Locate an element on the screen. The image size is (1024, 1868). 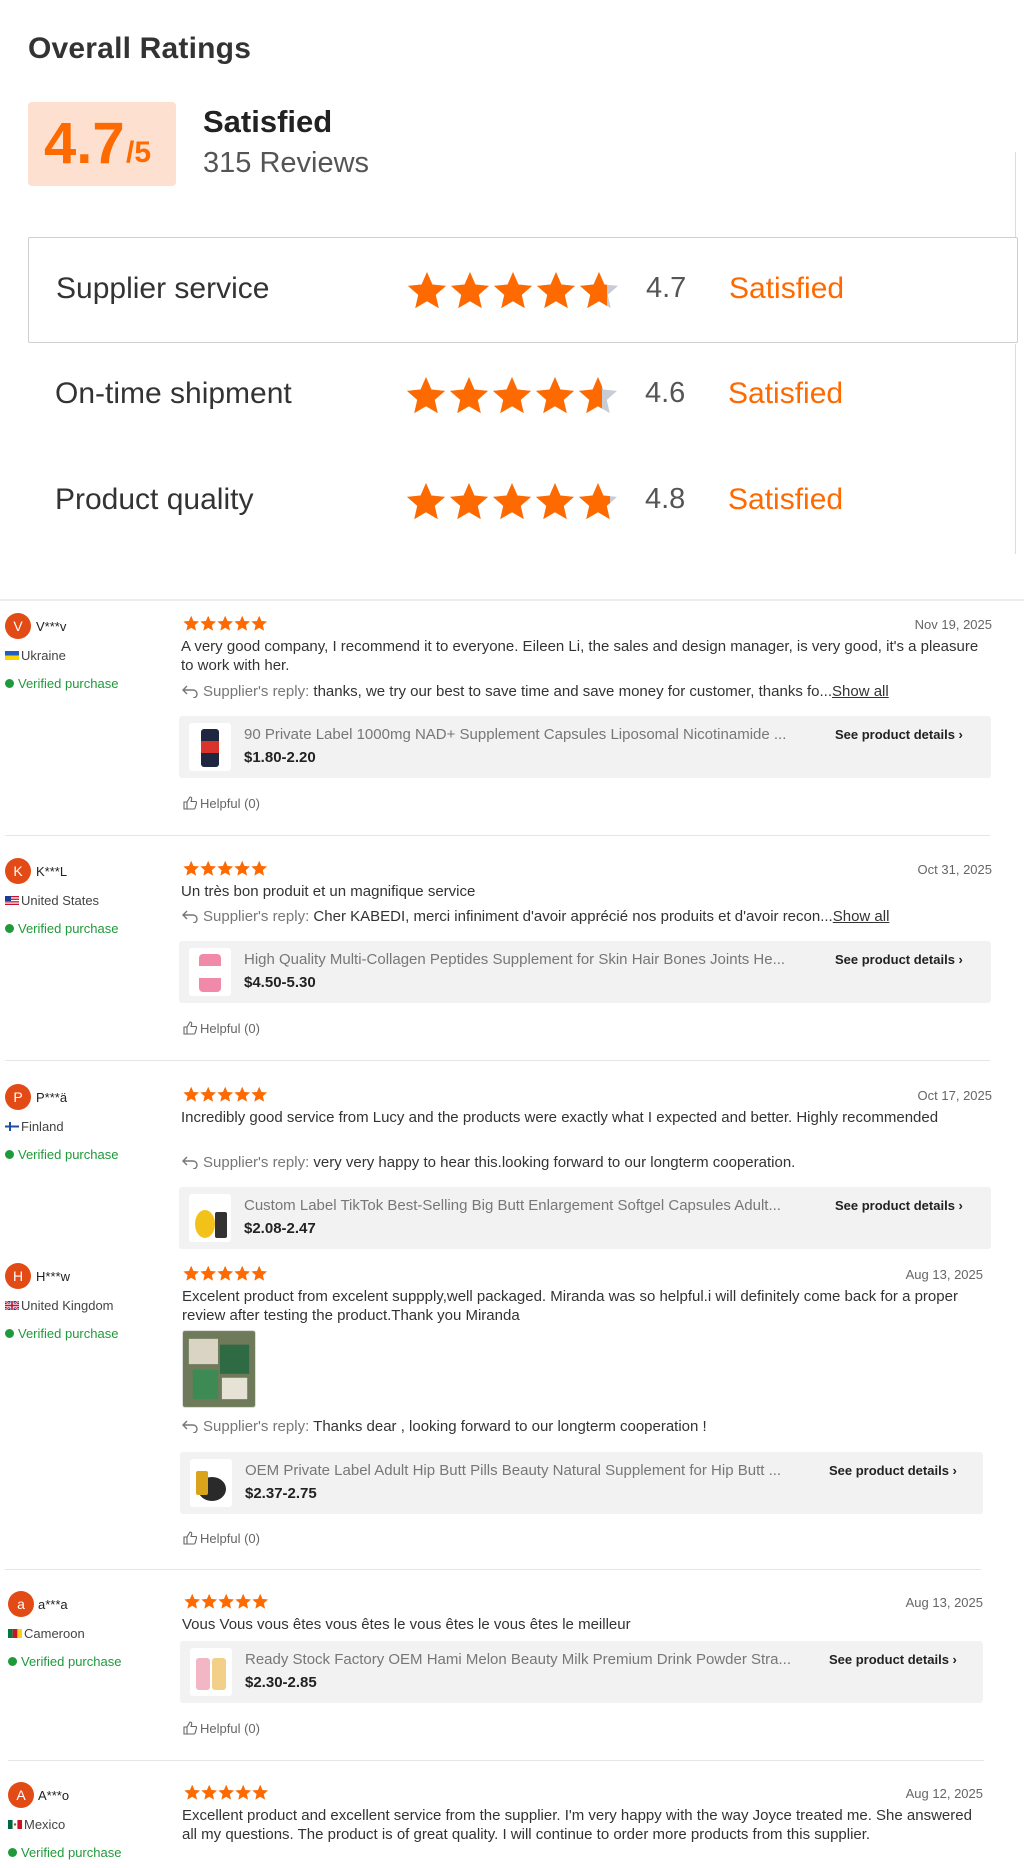
reviewer-name: a***a is located at coordinates (53, 1604).